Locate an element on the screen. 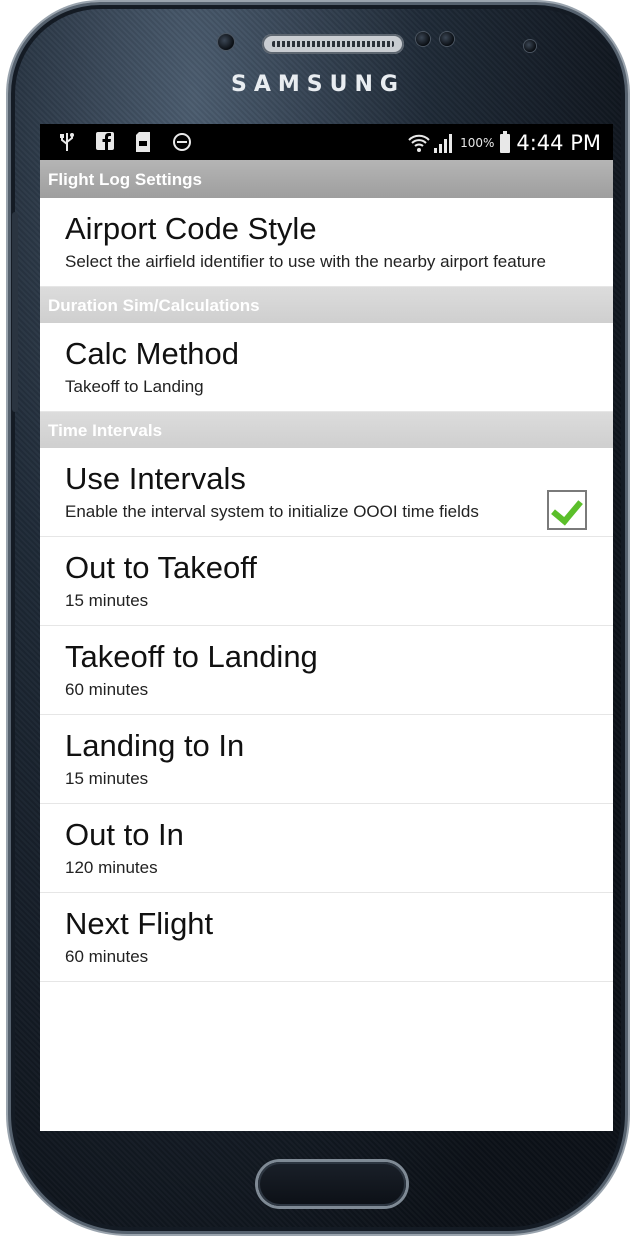 This screenshot has width=632, height=1239. pref-takeoff-to-landing: Takeoff to Landing 60 minutes is located at coordinates (326, 670).